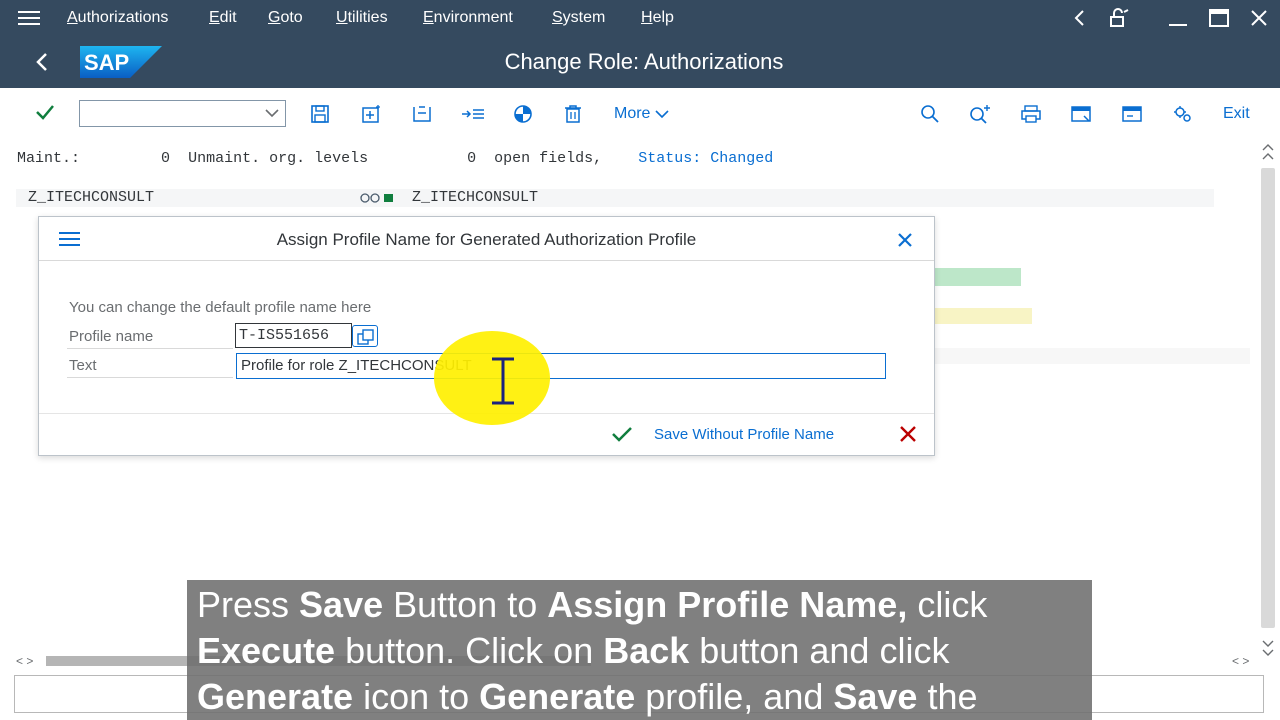  Describe the element at coordinates (465, 604) in the screenshot. I see `caption-segment: Button to` at that location.